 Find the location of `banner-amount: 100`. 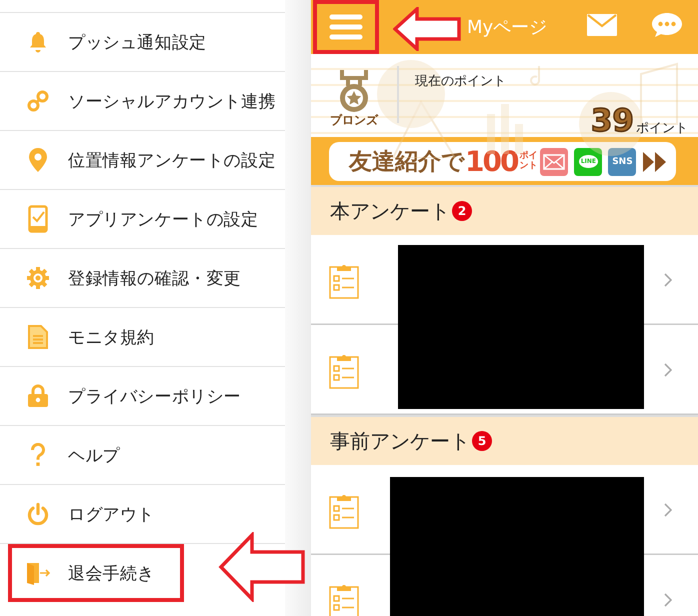

banner-amount: 100 is located at coordinates (491, 161).